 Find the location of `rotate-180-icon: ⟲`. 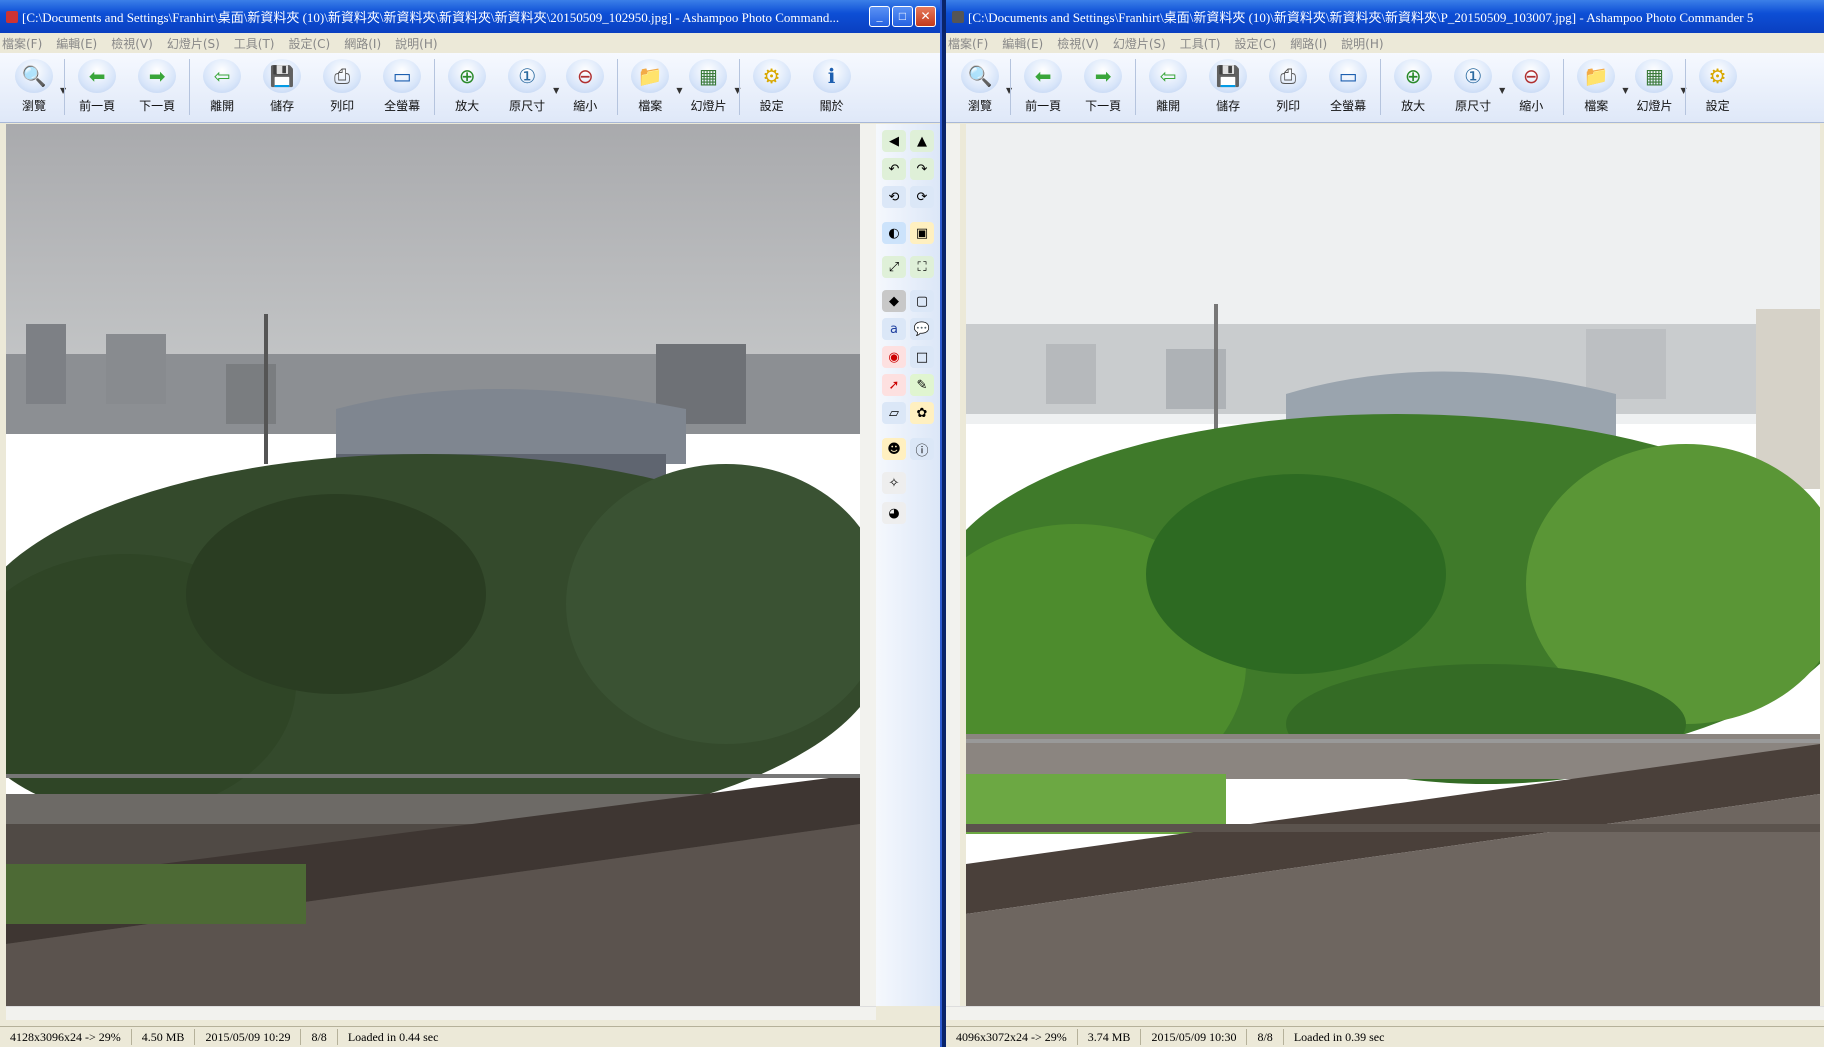

rotate-180-icon: ⟲ is located at coordinates (894, 197).